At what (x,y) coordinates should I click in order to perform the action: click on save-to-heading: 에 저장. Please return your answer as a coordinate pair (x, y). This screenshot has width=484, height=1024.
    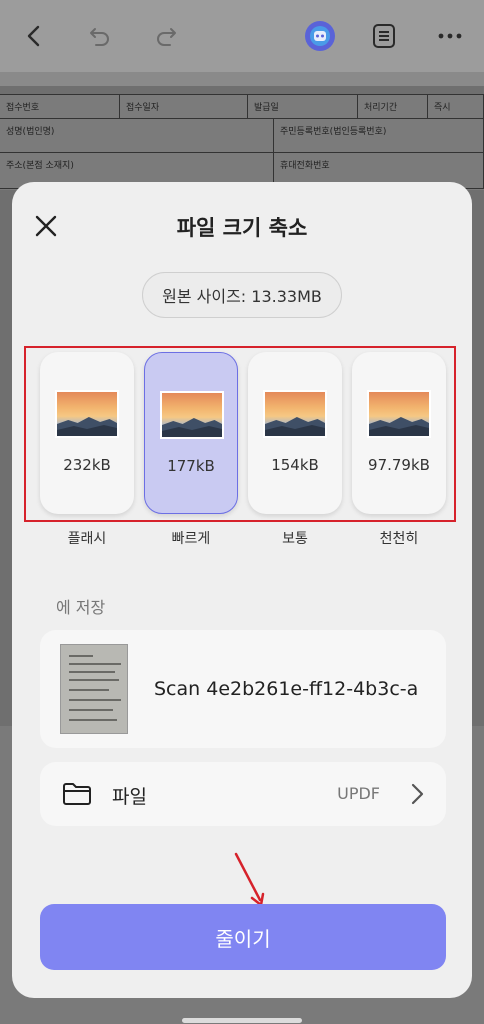
    Looking at the image, I should click on (81, 607).